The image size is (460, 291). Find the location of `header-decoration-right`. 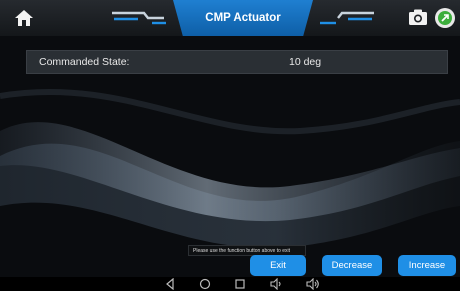

header-decoration-right is located at coordinates (347, 18).